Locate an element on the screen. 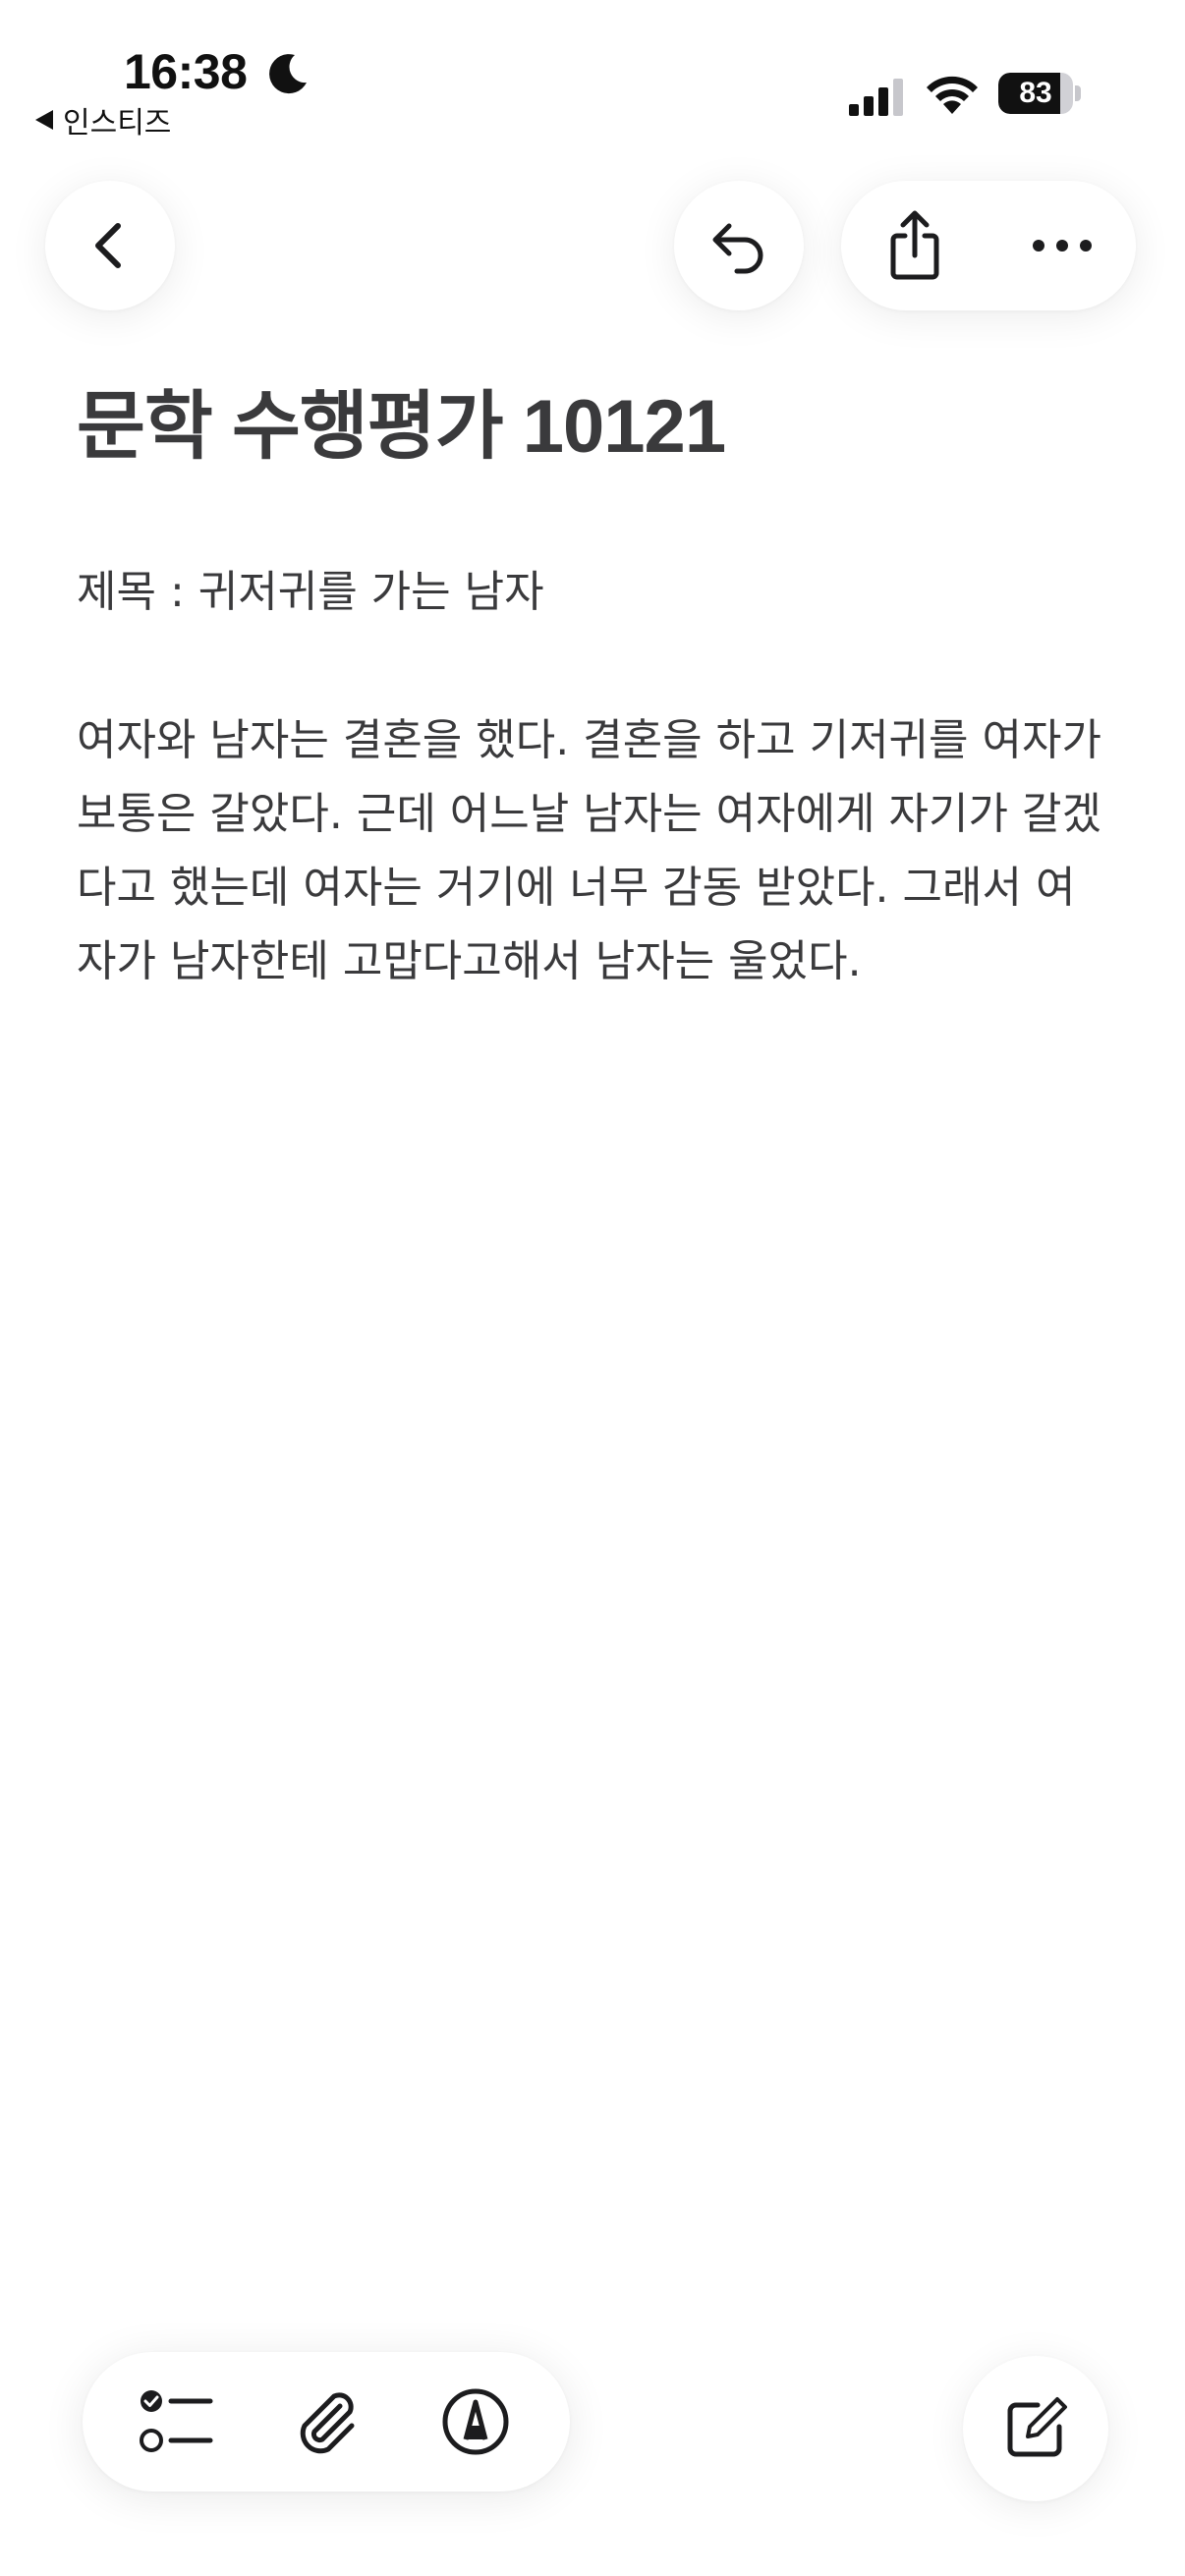  back-to-app-link: 인스티즈 is located at coordinates (103, 119).